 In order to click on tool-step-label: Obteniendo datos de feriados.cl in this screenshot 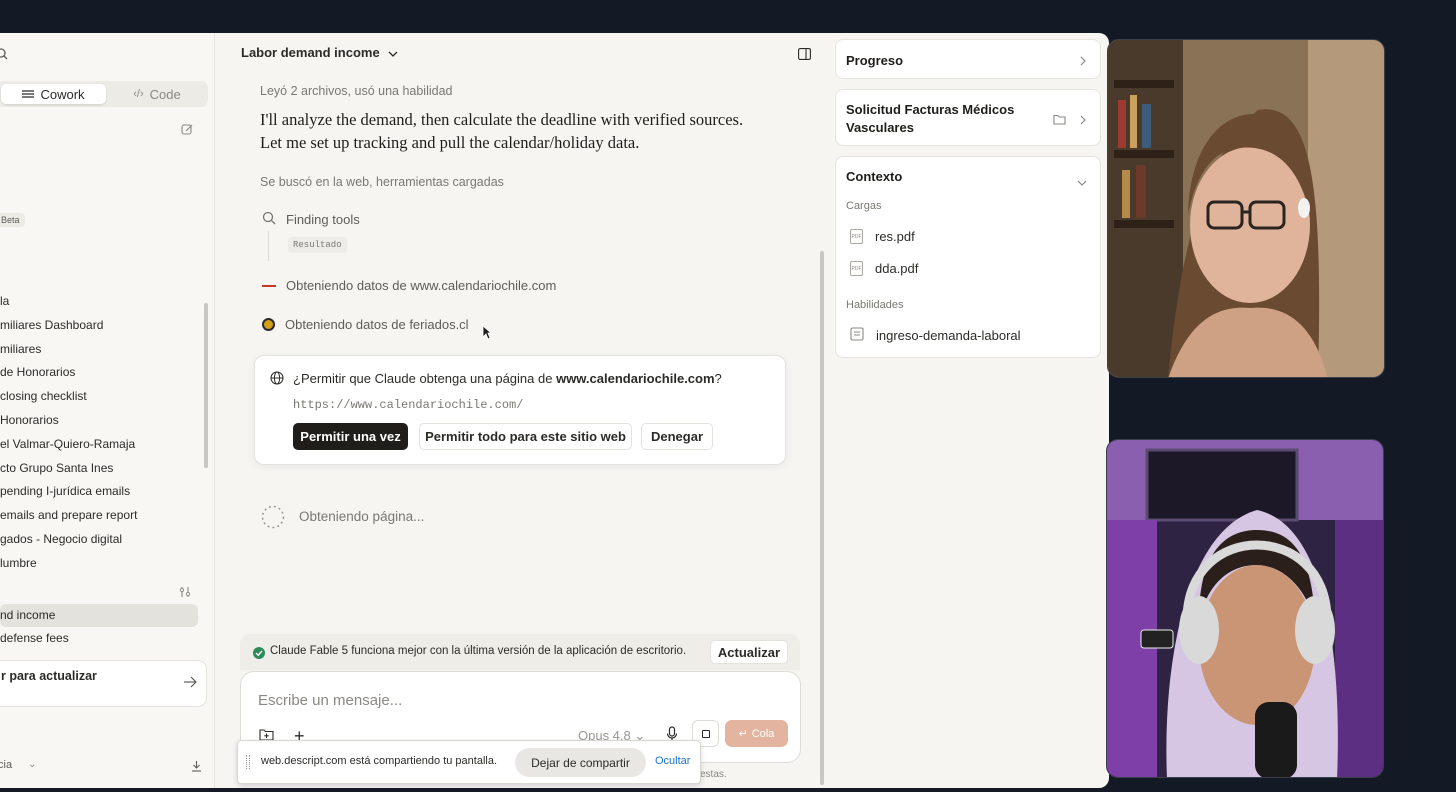, I will do `click(377, 324)`.